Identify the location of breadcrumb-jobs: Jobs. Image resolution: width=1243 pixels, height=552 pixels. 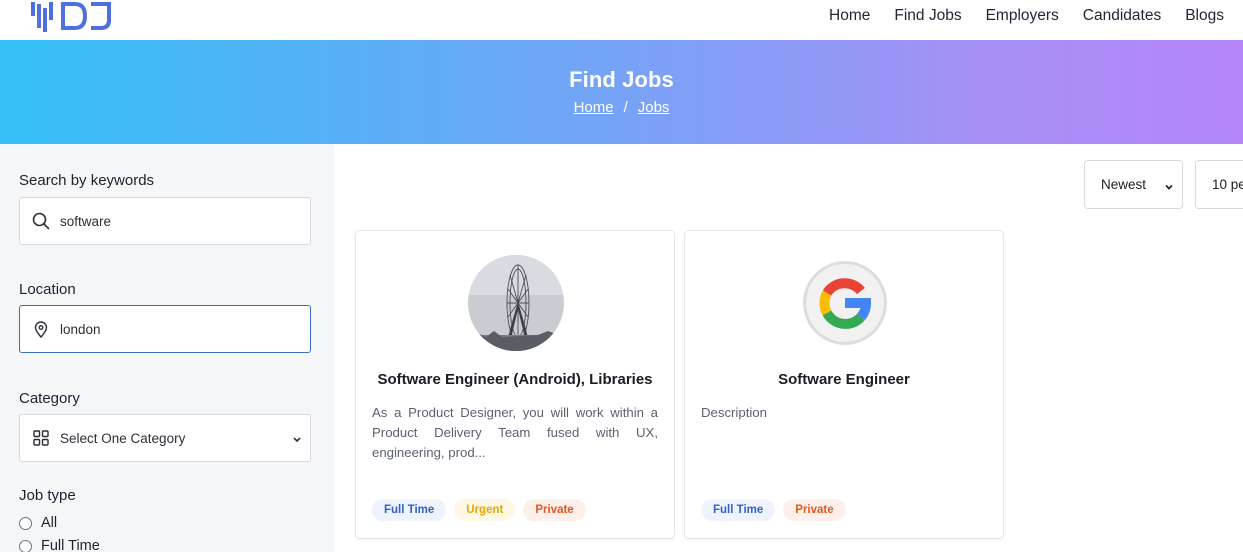
(654, 107).